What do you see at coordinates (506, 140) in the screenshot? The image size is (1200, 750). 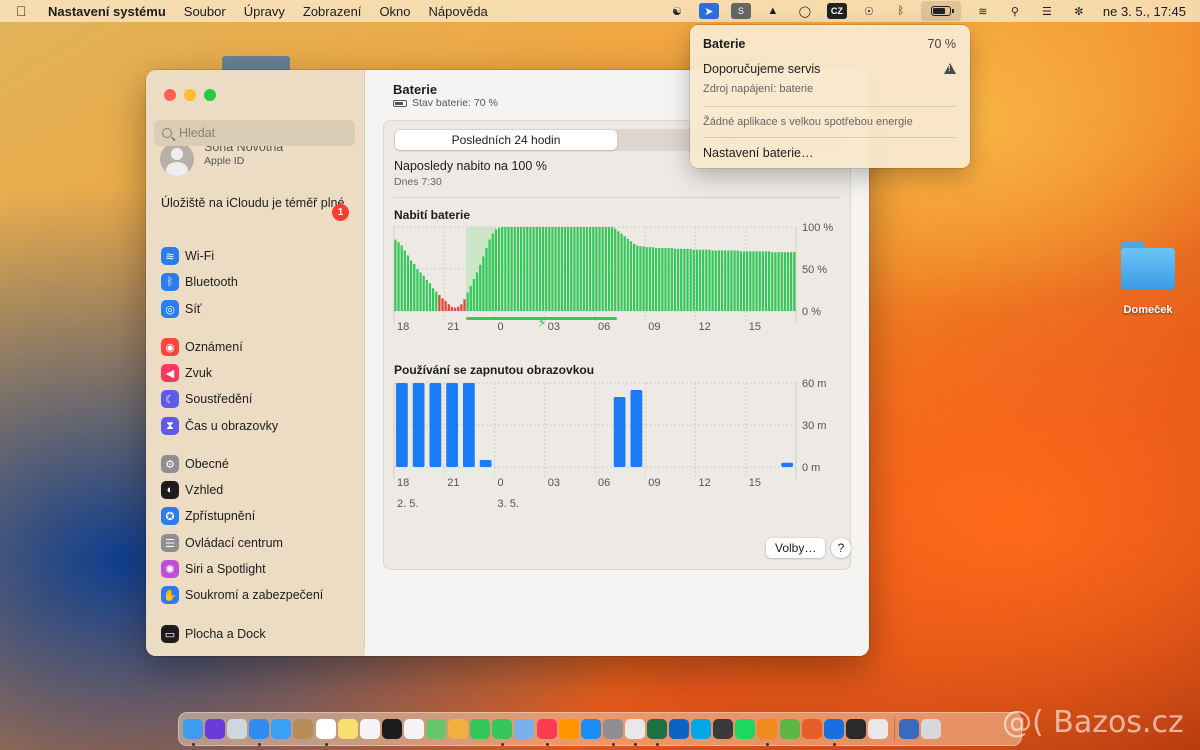 I see `segment-last-24h: Posledních 24 hodin` at bounding box center [506, 140].